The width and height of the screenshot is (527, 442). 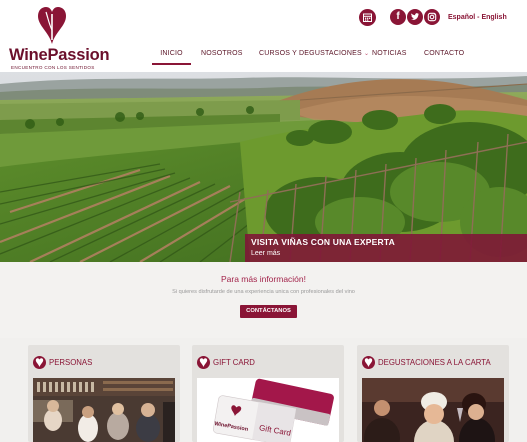 I want to click on nav-item-cursos-y-degustaciones: CURSOS Y DEGUSTACIONES ⌄, so click(x=314, y=56).